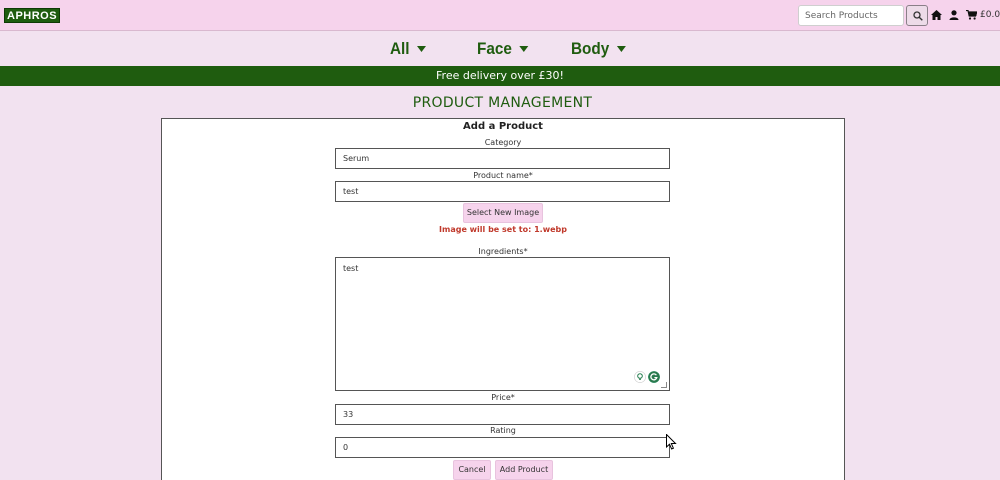  What do you see at coordinates (502, 324) in the screenshot?
I see `ingredients-textarea: test` at bounding box center [502, 324].